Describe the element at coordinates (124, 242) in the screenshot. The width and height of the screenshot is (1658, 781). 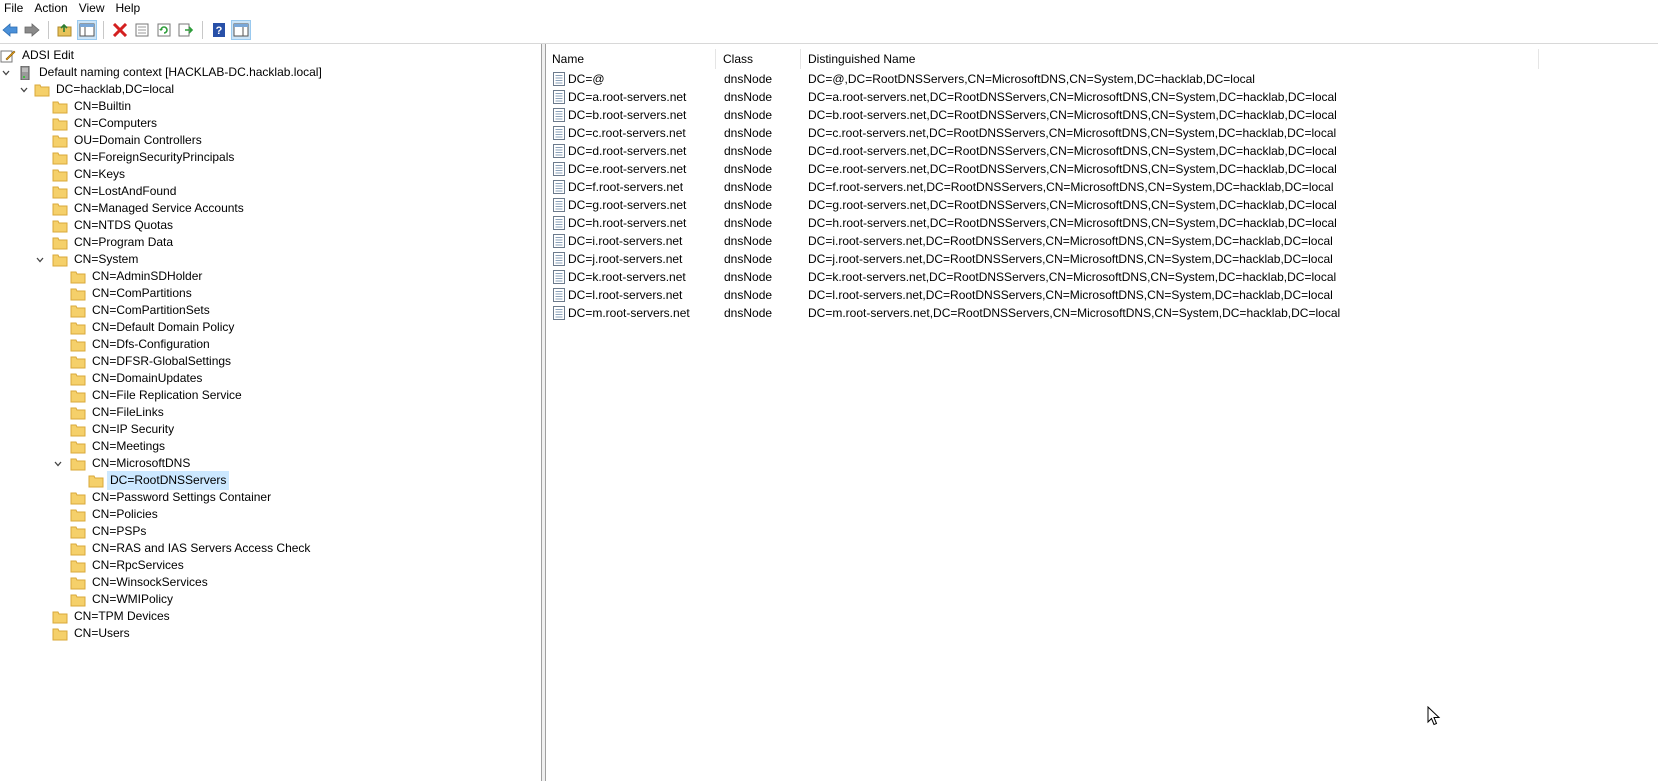
I see `tree-label: CN=Program Data` at that location.